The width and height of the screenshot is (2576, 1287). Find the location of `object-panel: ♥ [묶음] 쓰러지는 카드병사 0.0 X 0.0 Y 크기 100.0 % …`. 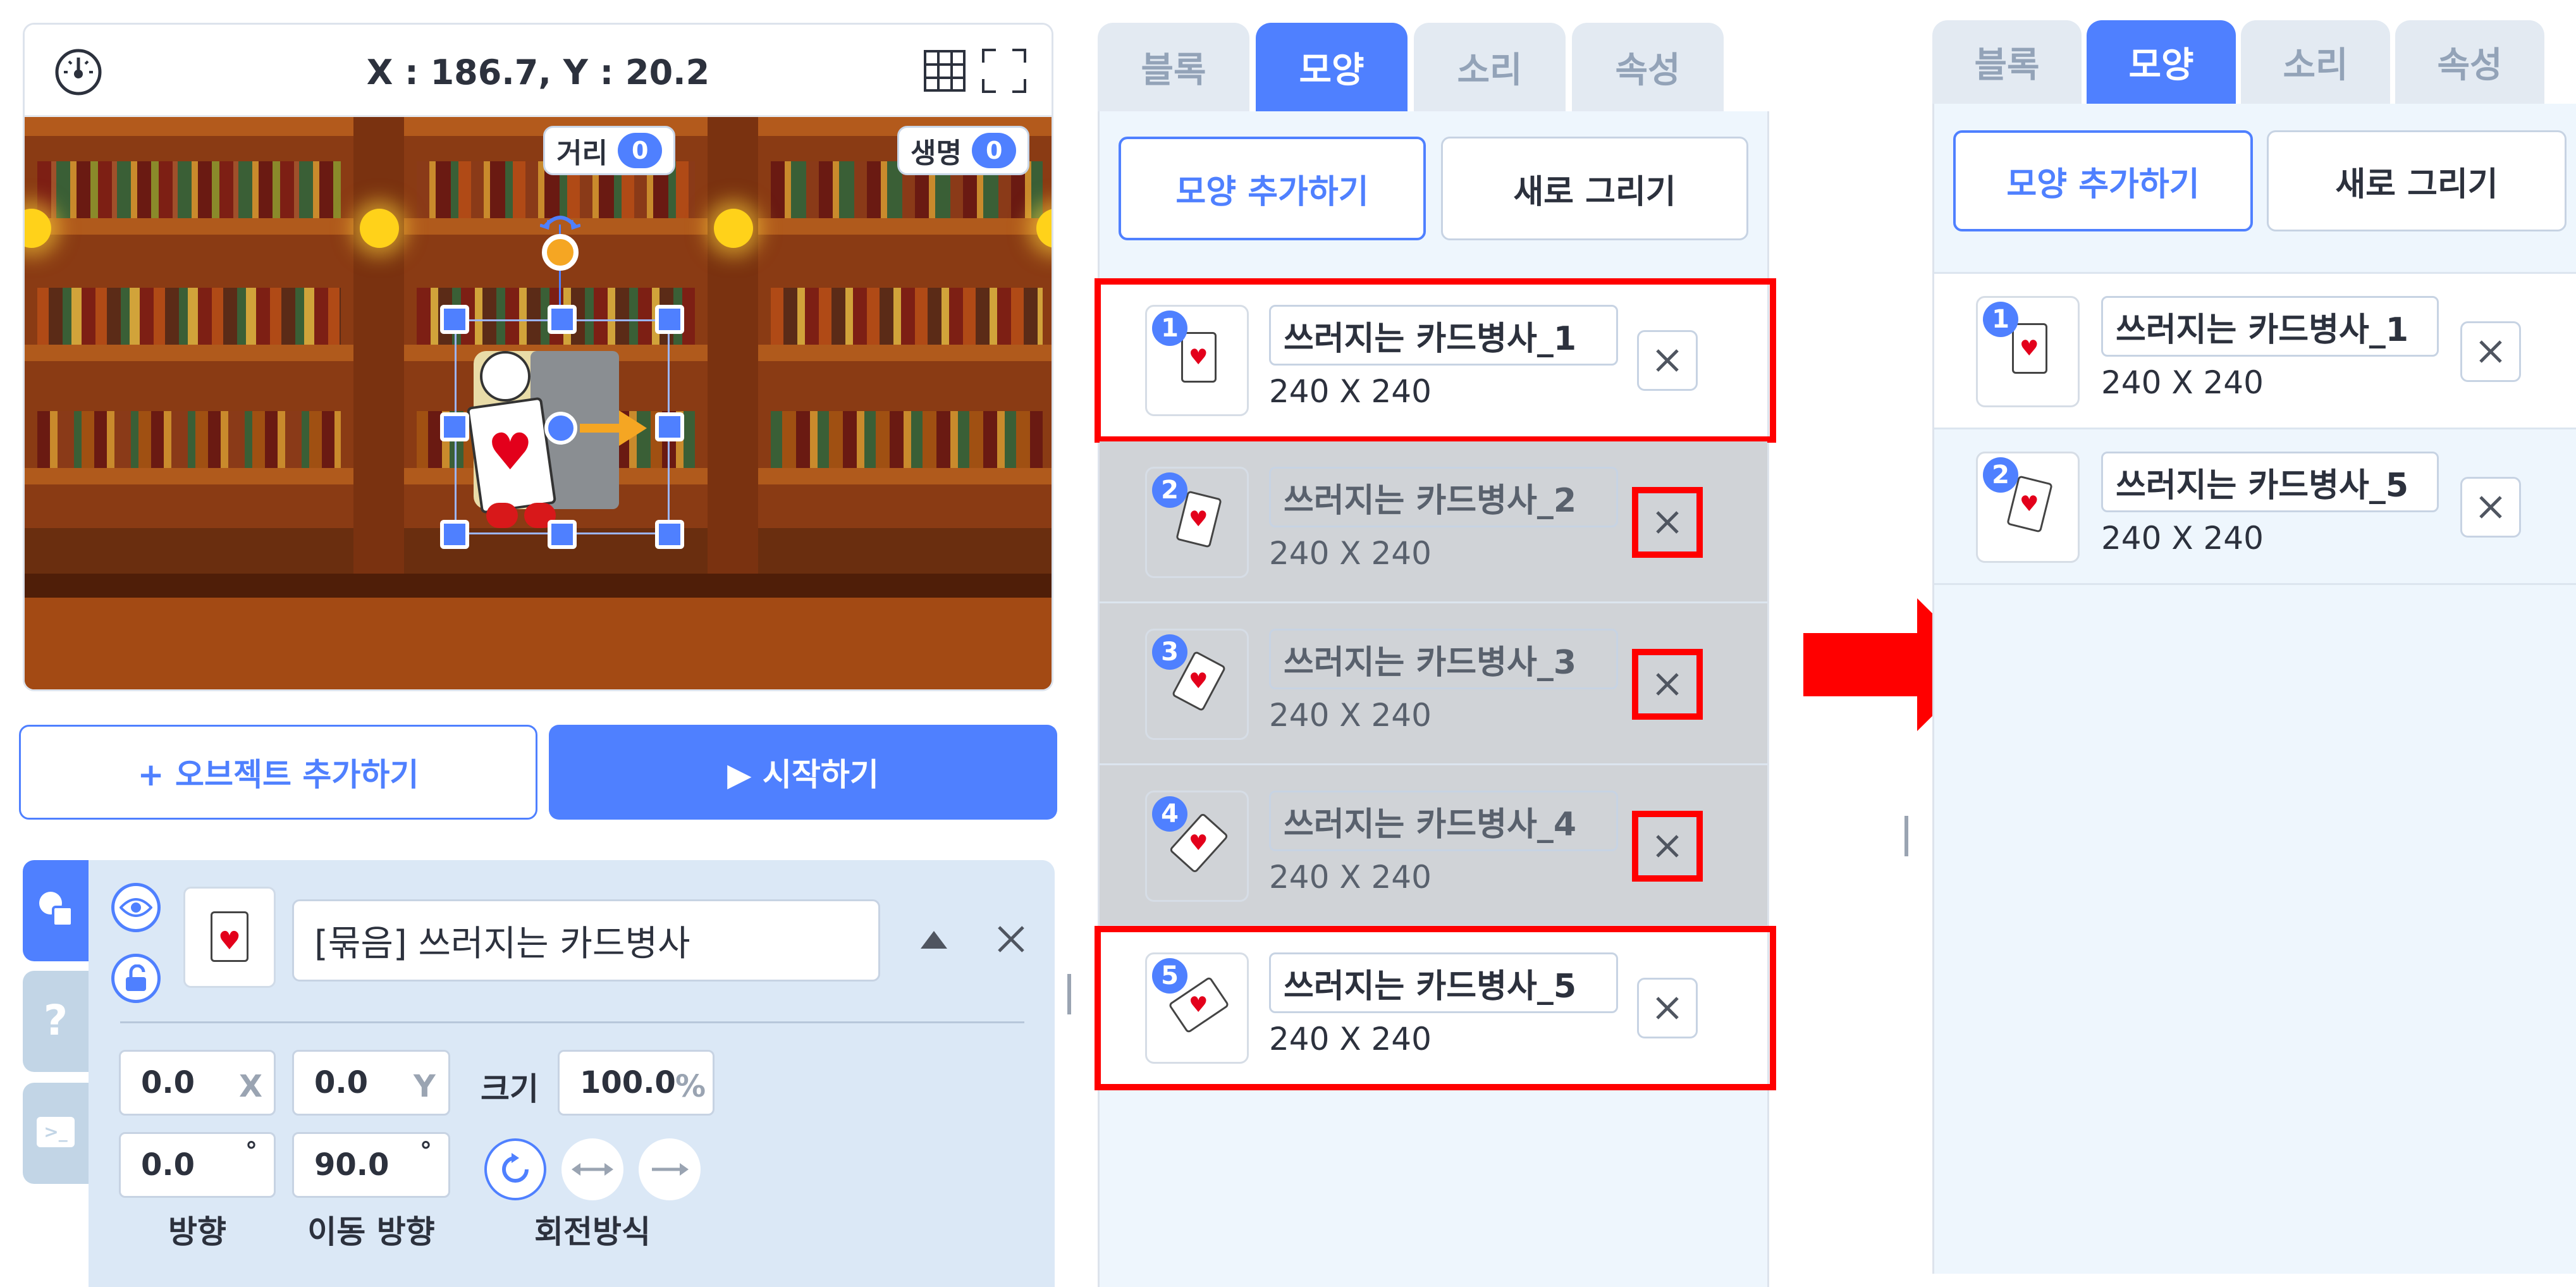

object-panel: ♥ [묶음] 쓰러지는 카드병사 0.0 X 0.0 Y 크기 100.0 % … is located at coordinates (572, 1073).